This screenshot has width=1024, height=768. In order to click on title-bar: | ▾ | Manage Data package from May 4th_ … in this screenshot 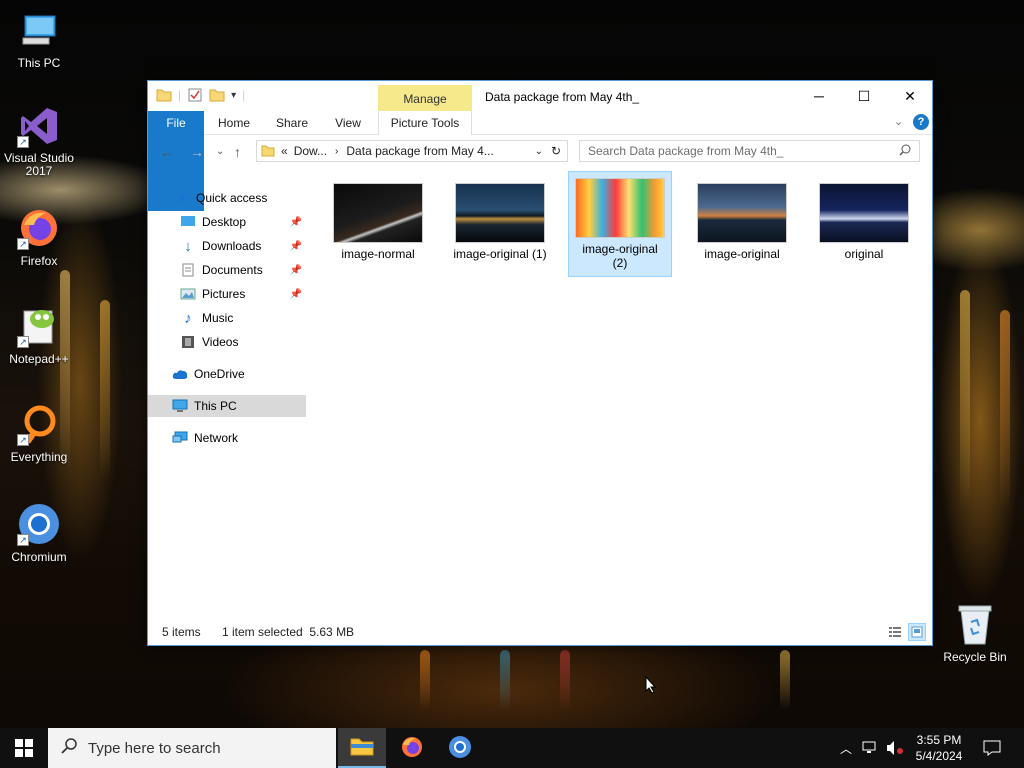, I will do `click(540, 96)`.